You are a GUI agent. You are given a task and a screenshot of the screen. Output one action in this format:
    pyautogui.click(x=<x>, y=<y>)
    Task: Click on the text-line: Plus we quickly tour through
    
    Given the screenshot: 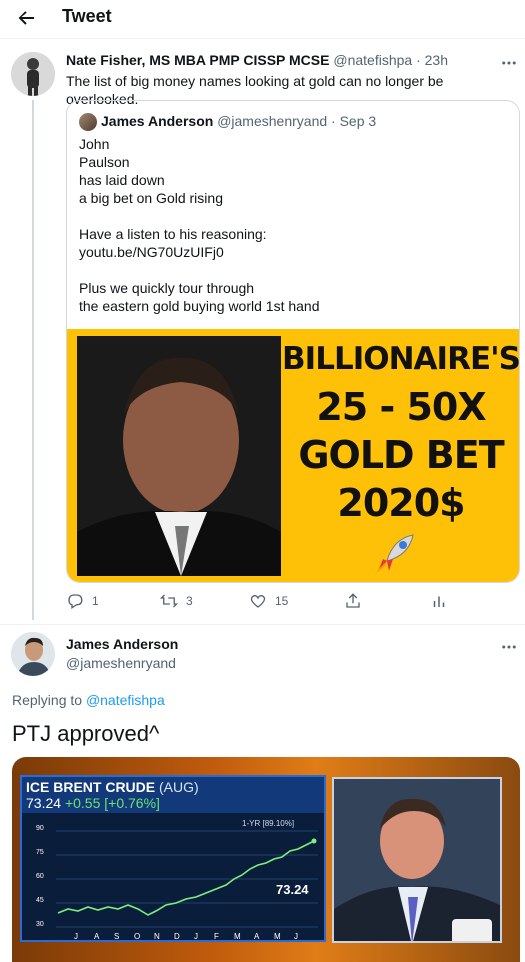 What is the action you would take?
    pyautogui.click(x=167, y=288)
    